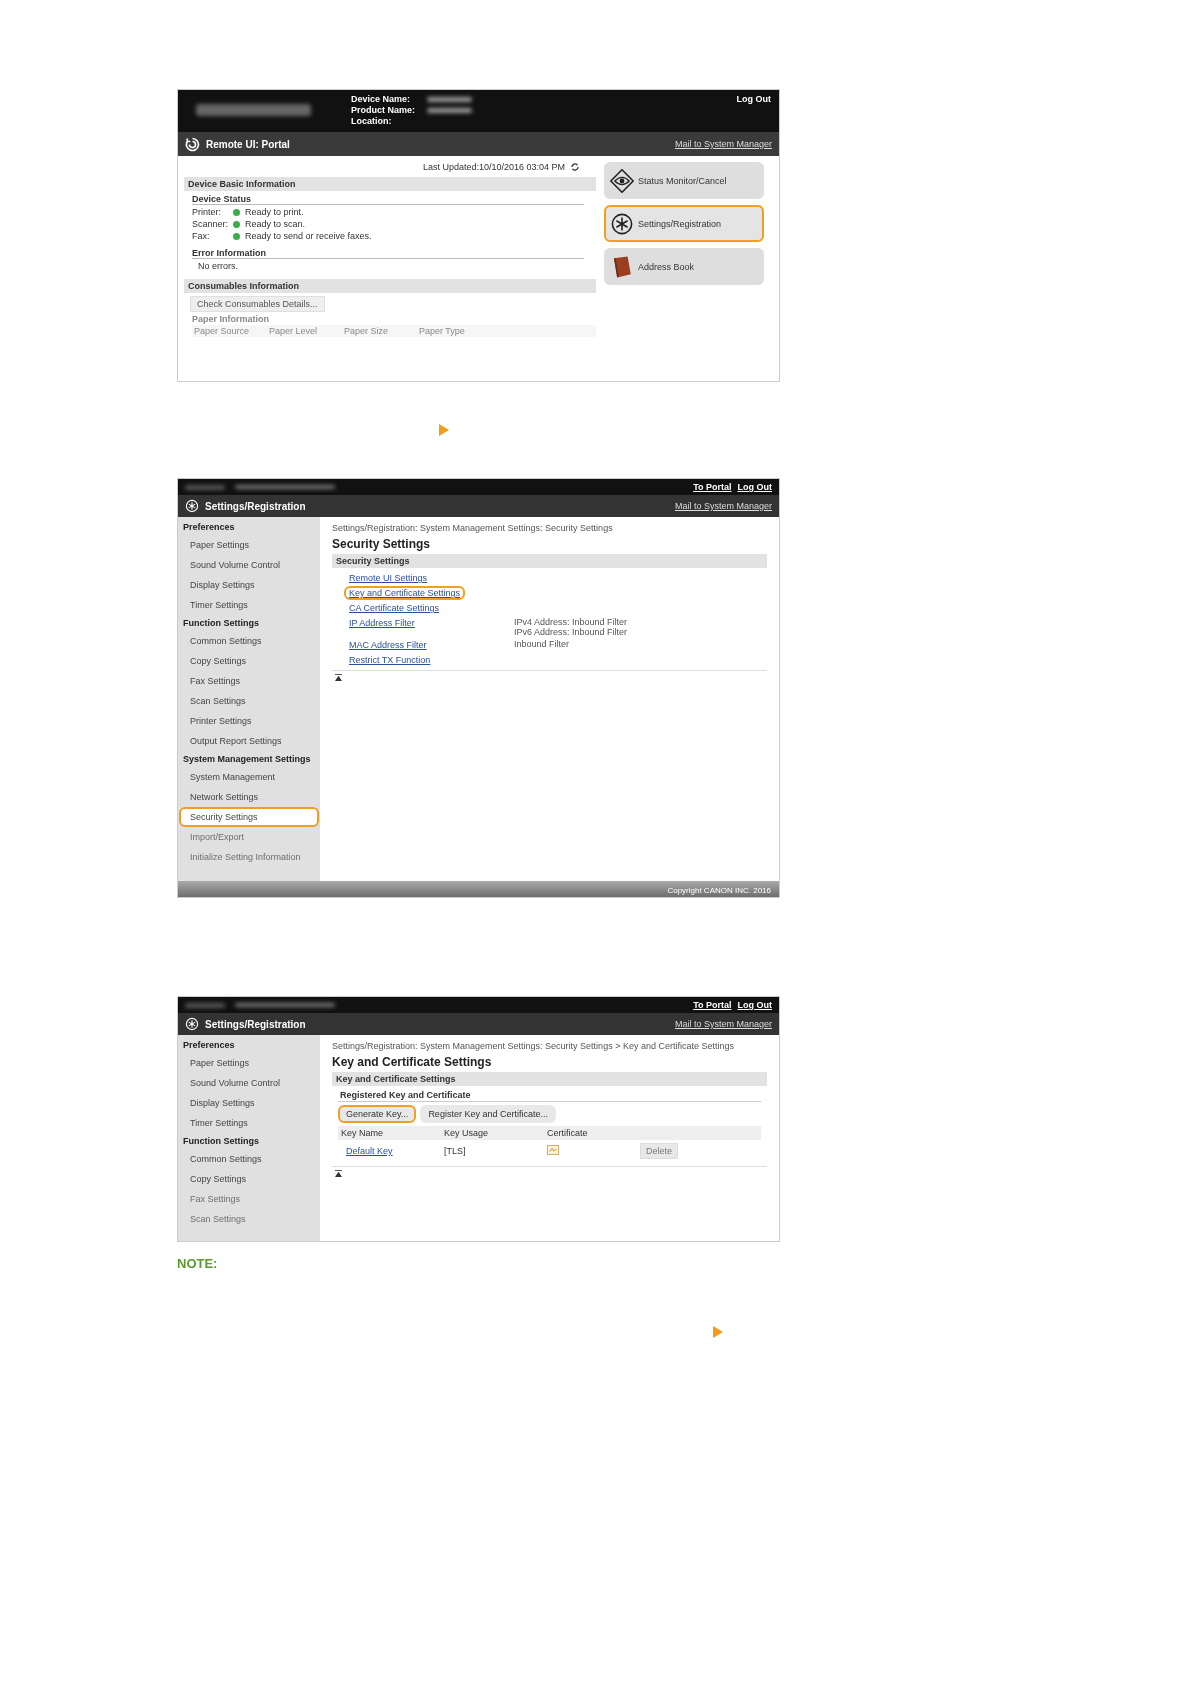  Describe the element at coordinates (381, 99) in the screenshot. I see `device-label: Device Name:` at that location.